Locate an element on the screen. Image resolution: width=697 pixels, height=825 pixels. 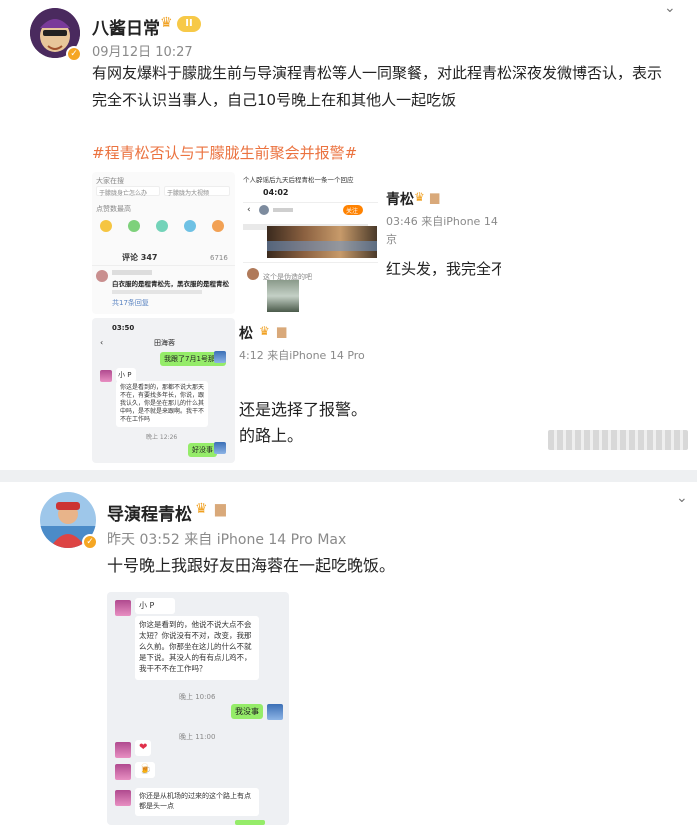
screenshot-text: 红头发，我完全不认识 is located at coordinates (443, 269).